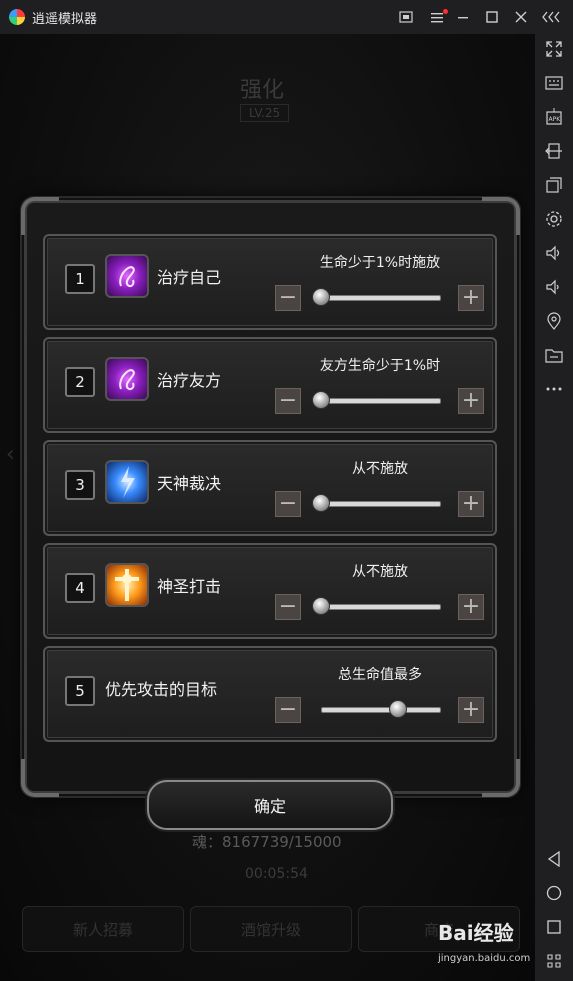 This screenshot has height=981, width=573. I want to click on screen-icon, so click(406, 17).